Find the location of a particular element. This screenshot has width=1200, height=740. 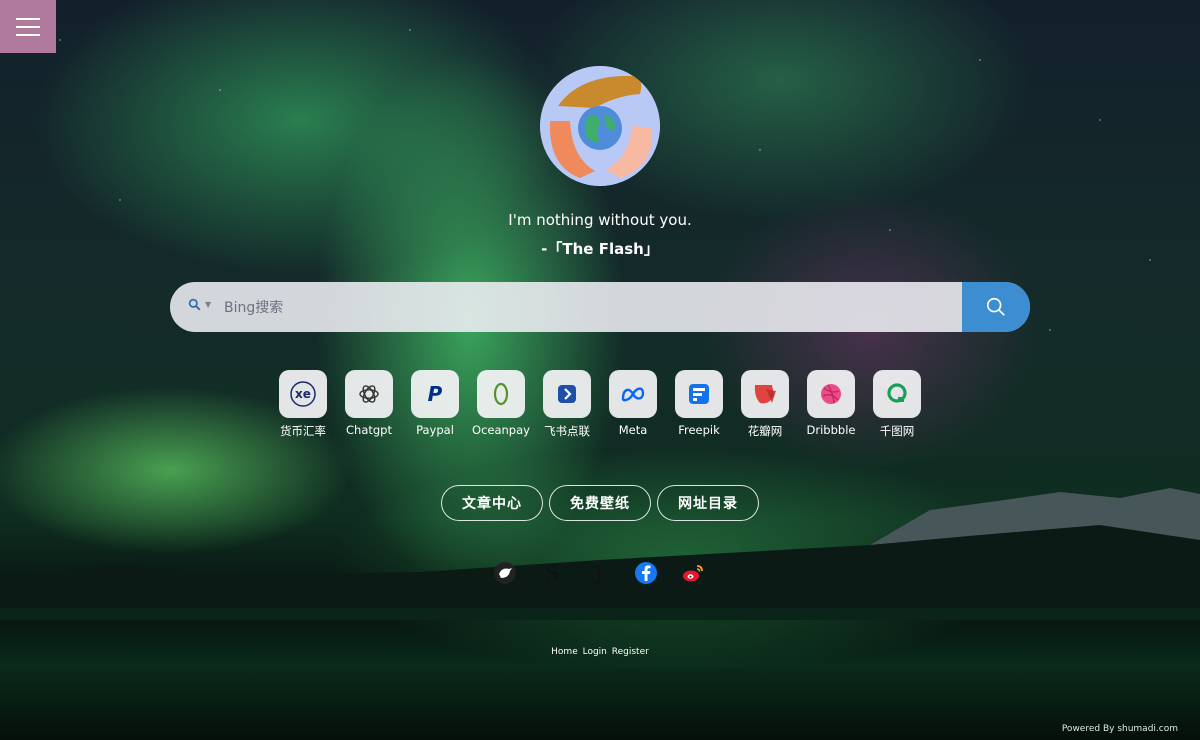

feishu-icon is located at coordinates (567, 394).